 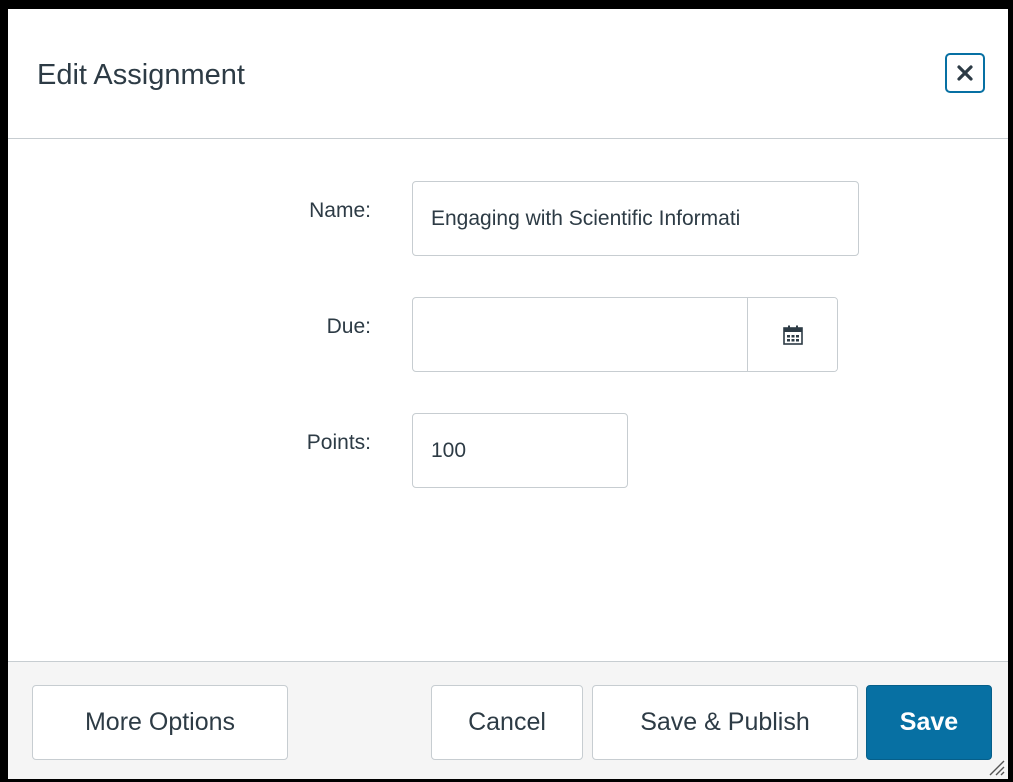 What do you see at coordinates (635, 218) in the screenshot?
I see `name-input` at bounding box center [635, 218].